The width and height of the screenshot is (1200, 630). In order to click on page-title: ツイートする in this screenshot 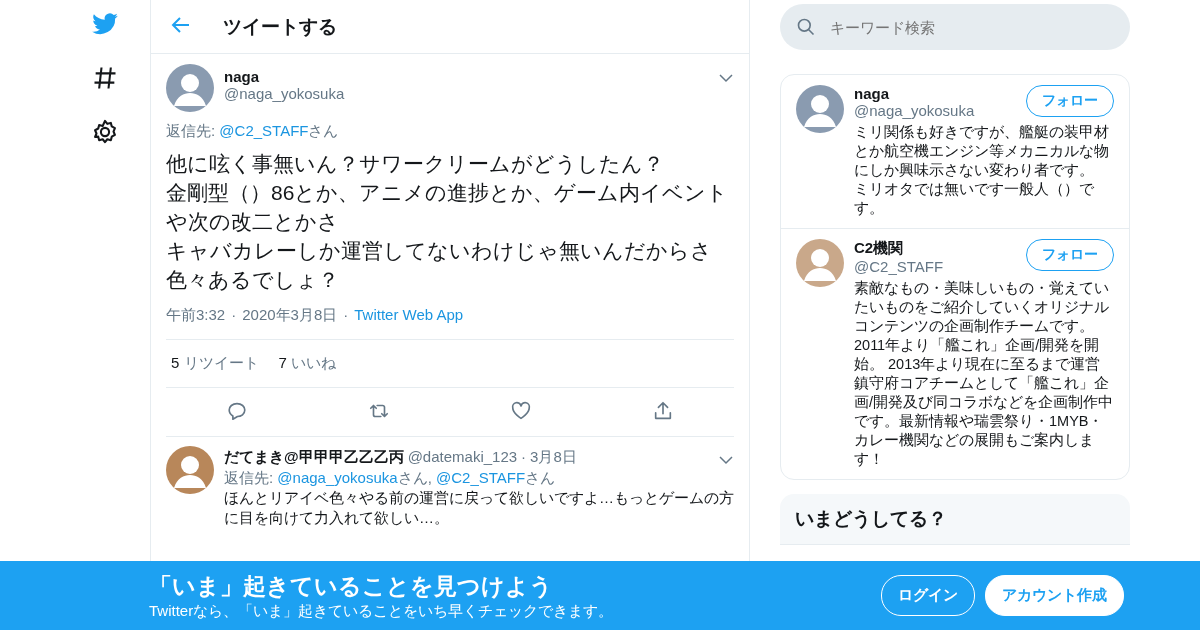, I will do `click(280, 26)`.